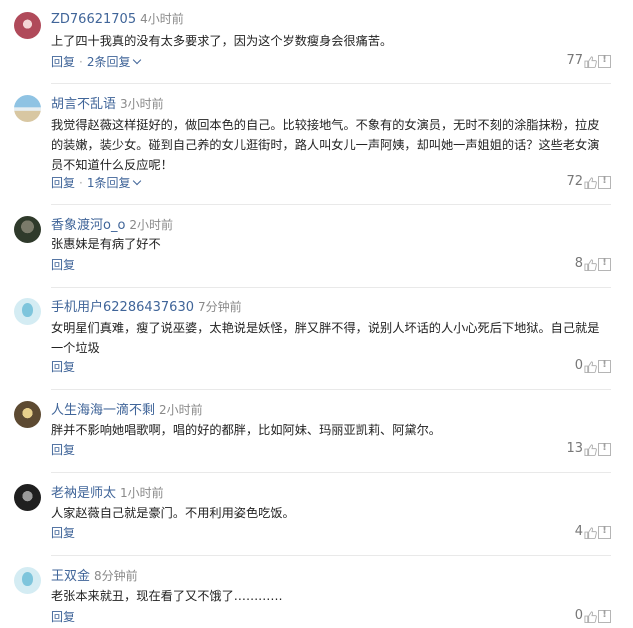  I want to click on username: 香象渡河o_o, so click(88, 225).